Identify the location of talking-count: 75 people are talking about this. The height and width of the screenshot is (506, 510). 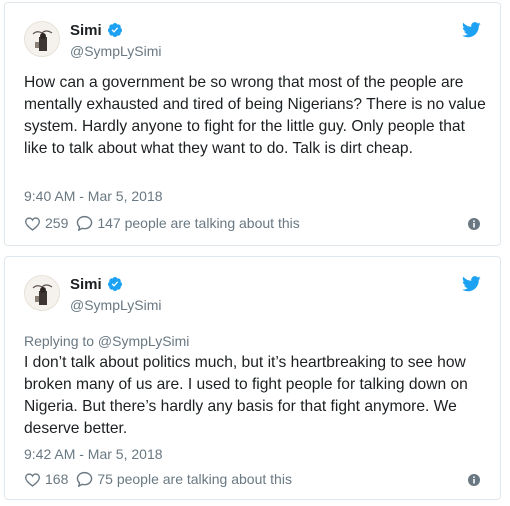
(194, 479).